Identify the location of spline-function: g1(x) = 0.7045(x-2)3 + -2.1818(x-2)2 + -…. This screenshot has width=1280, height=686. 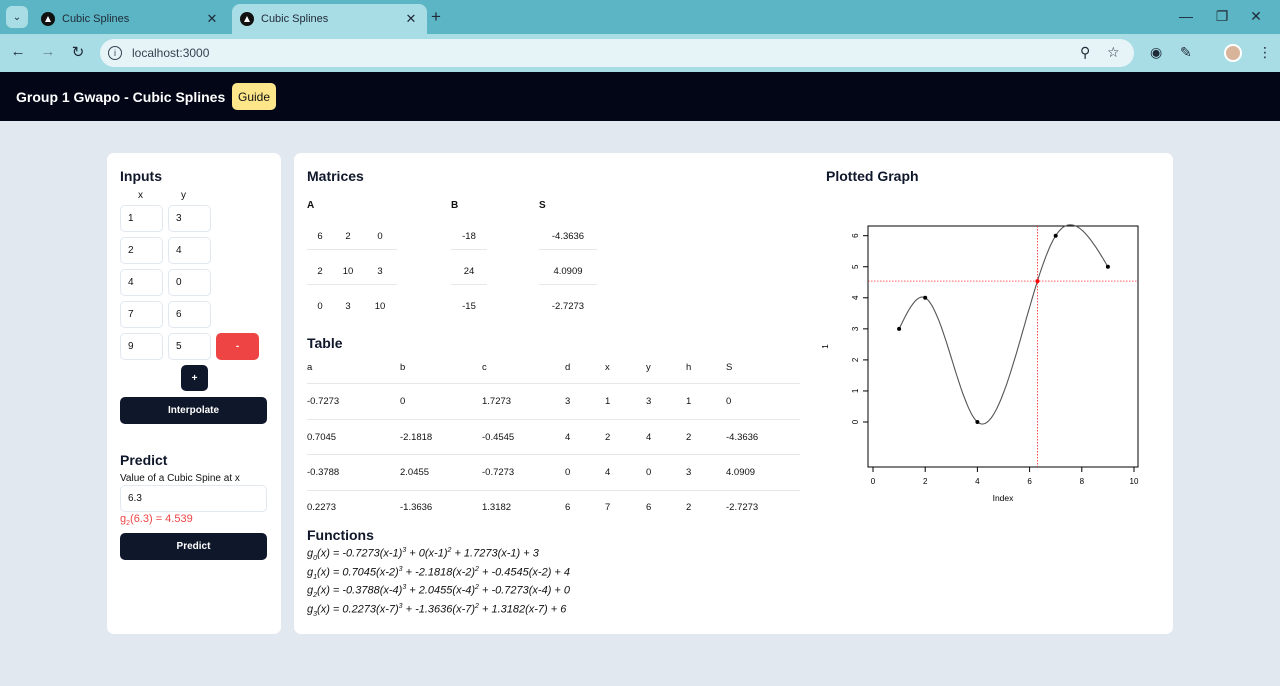
(438, 573).